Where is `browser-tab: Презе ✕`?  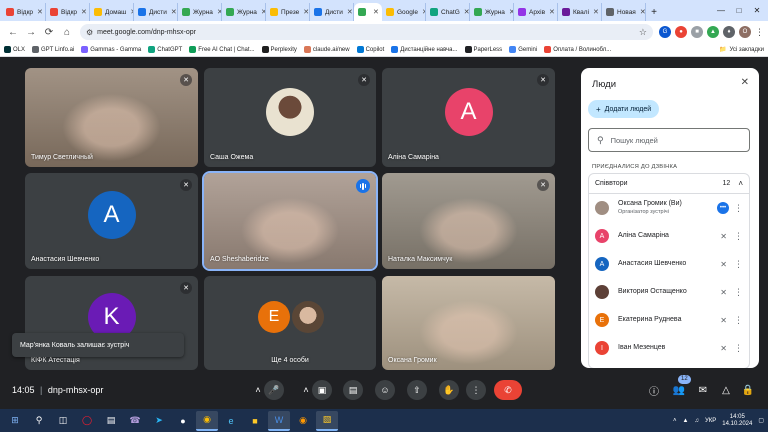
browser-tab: Презе ✕ is located at coordinates (288, 12).